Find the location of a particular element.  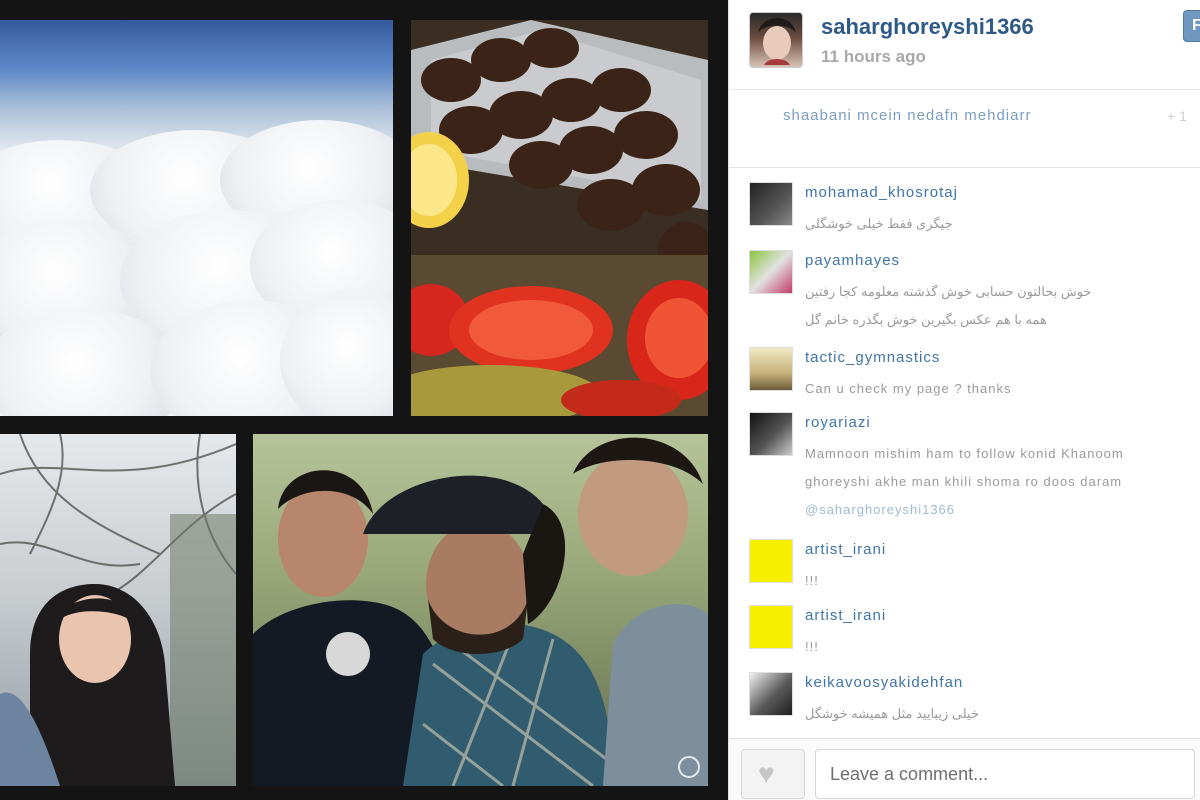

follow-button: F is located at coordinates (1191, 26).